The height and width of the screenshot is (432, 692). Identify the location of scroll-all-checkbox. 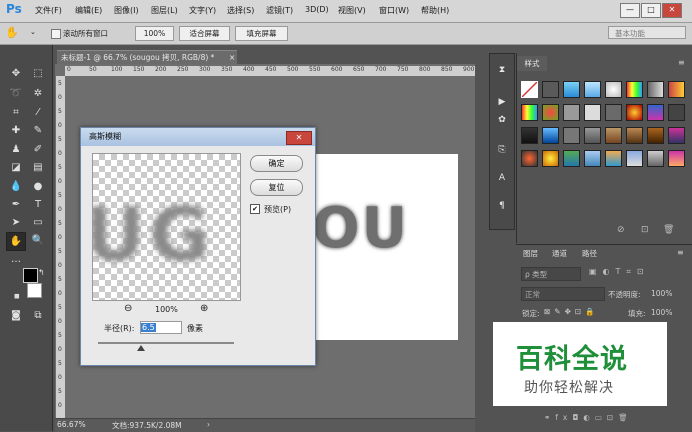
(56, 34).